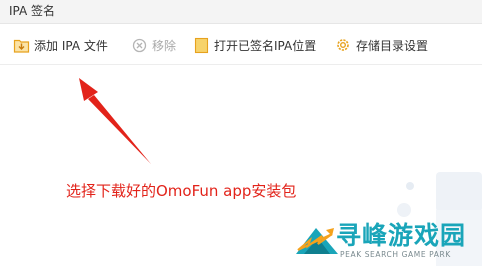  Describe the element at coordinates (32, 11) in the screenshot. I see `window-title: IPA 签名` at that location.